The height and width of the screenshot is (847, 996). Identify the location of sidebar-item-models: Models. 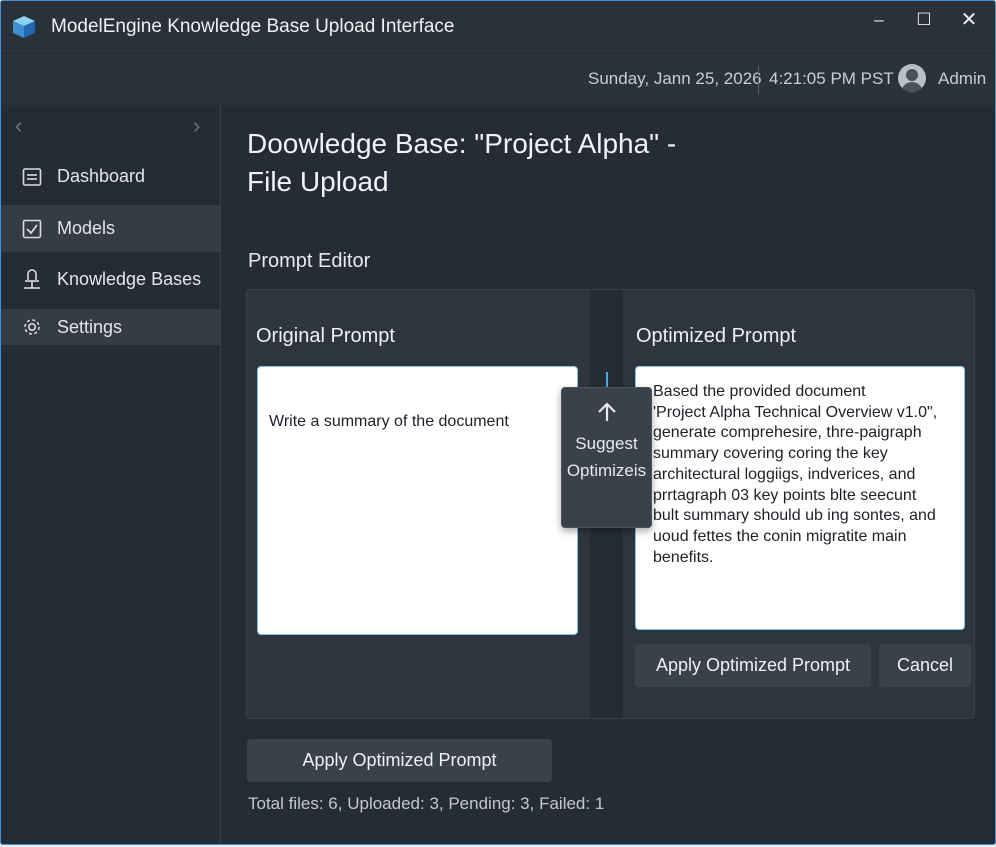
(110, 228).